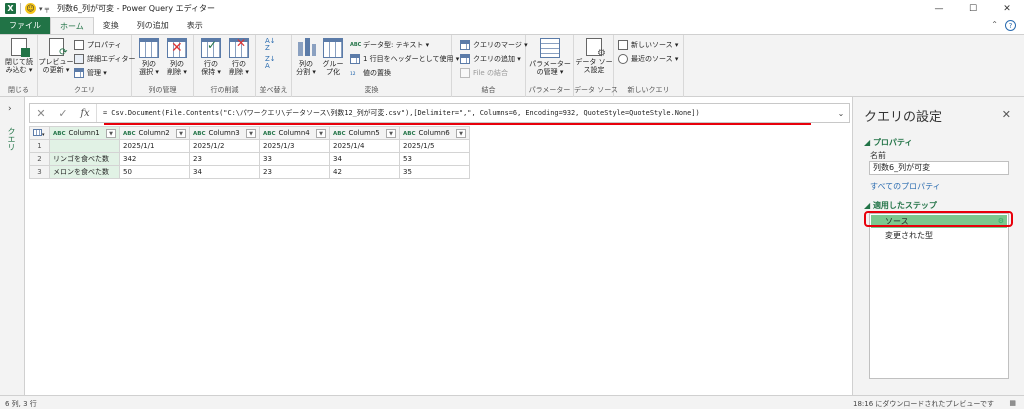 The height and width of the screenshot is (409, 1024). Describe the element at coordinates (39, 172) in the screenshot. I see `row-number: 3` at that location.